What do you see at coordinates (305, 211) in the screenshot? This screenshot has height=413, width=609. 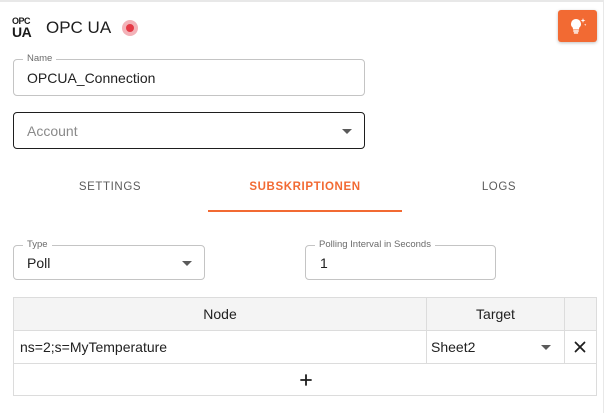 I see `active-tab-indicator` at bounding box center [305, 211].